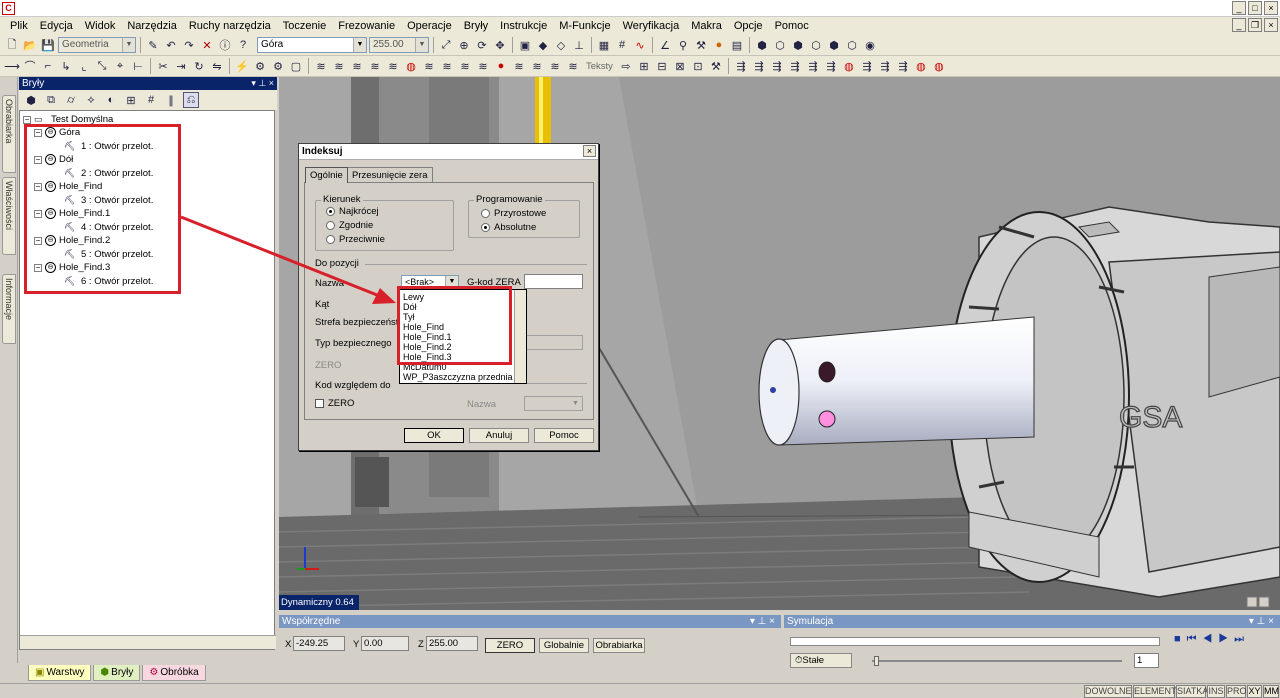 The width and height of the screenshot is (1280, 698). What do you see at coordinates (288, 259) in the screenshot?
I see `annotation-arrow` at bounding box center [288, 259].